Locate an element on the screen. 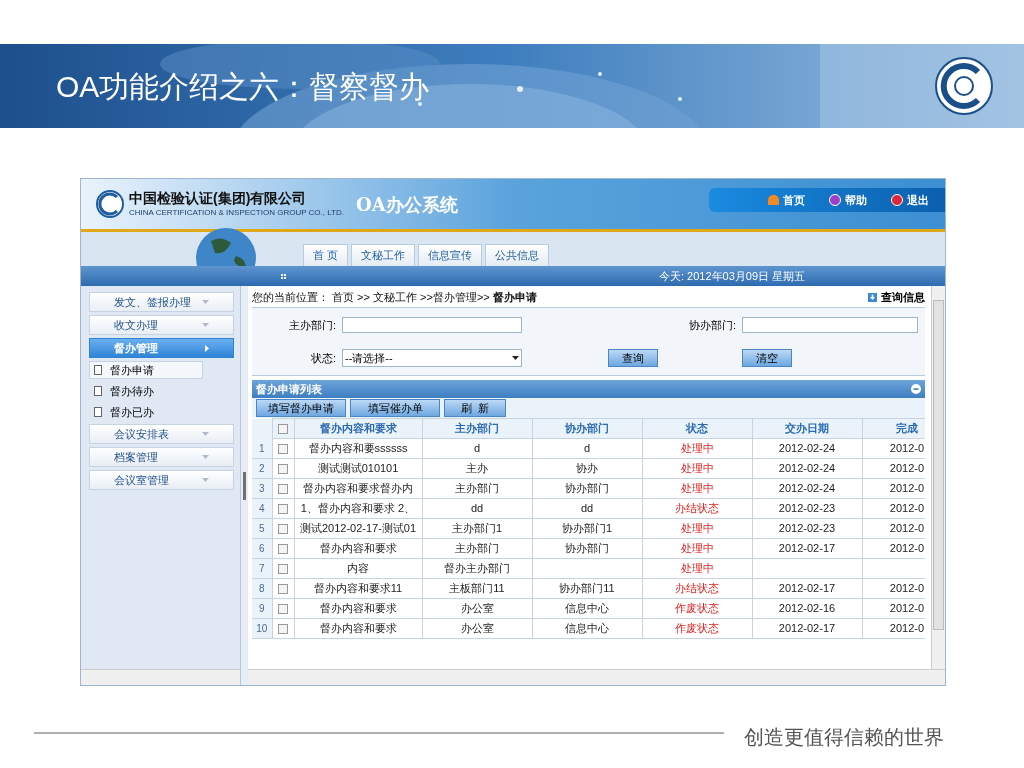  row-number: 5 is located at coordinates (262, 528).